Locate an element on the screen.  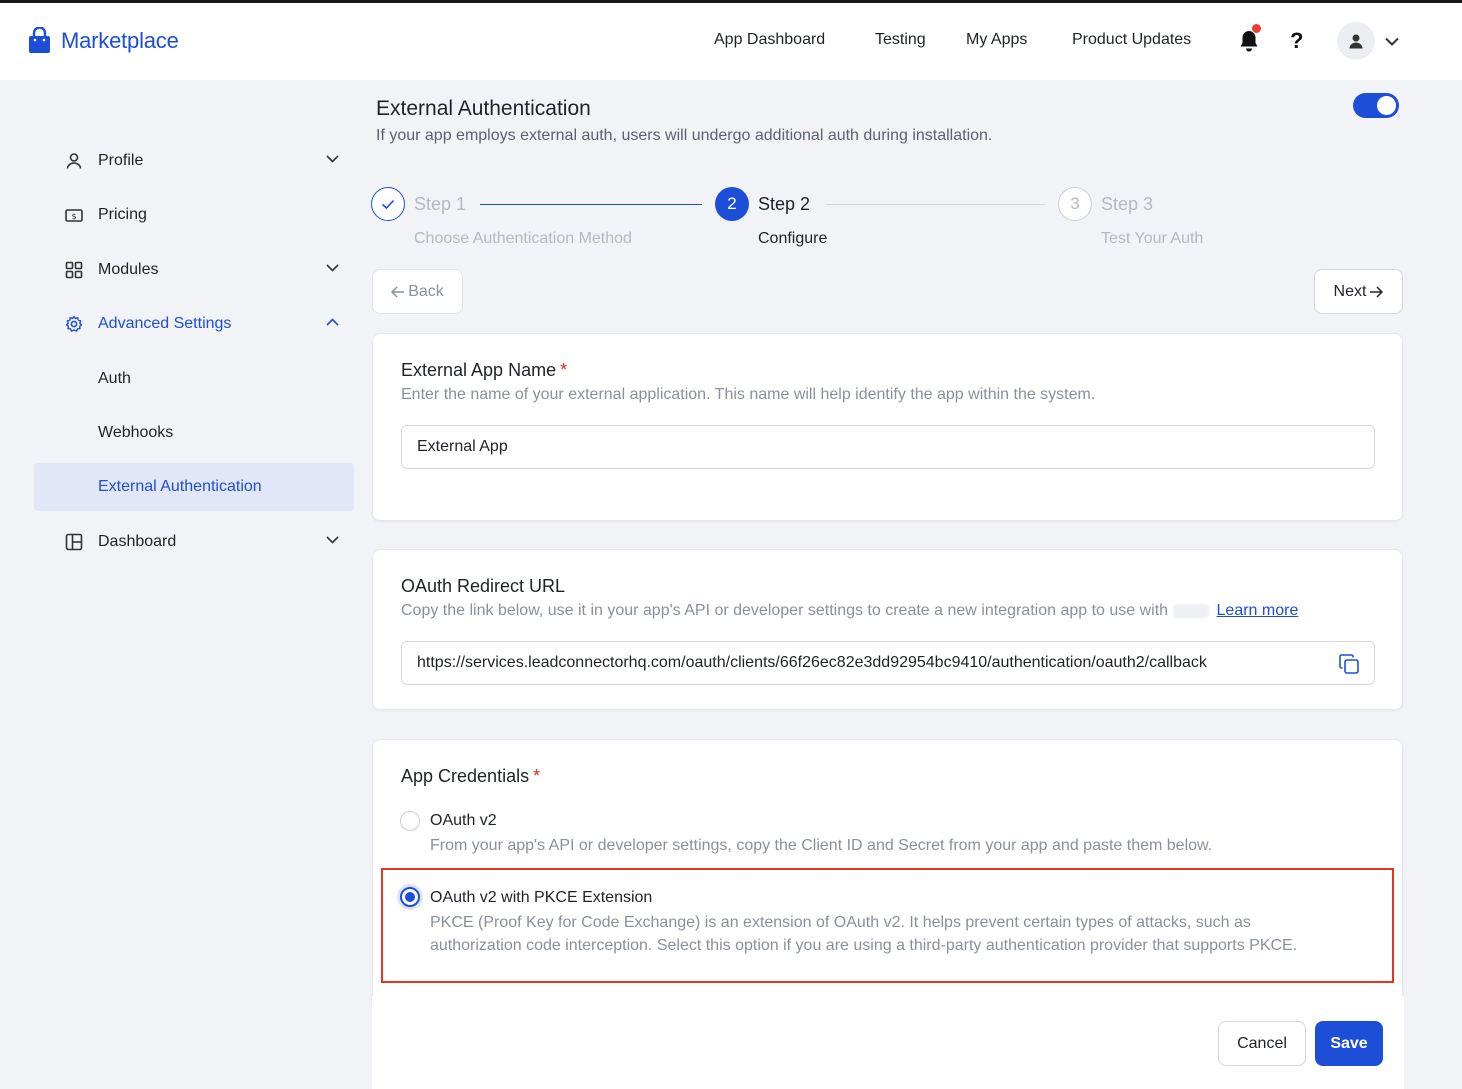
sidebar-item-advanced-settings: Advanced Settings is located at coordinates (194, 324).